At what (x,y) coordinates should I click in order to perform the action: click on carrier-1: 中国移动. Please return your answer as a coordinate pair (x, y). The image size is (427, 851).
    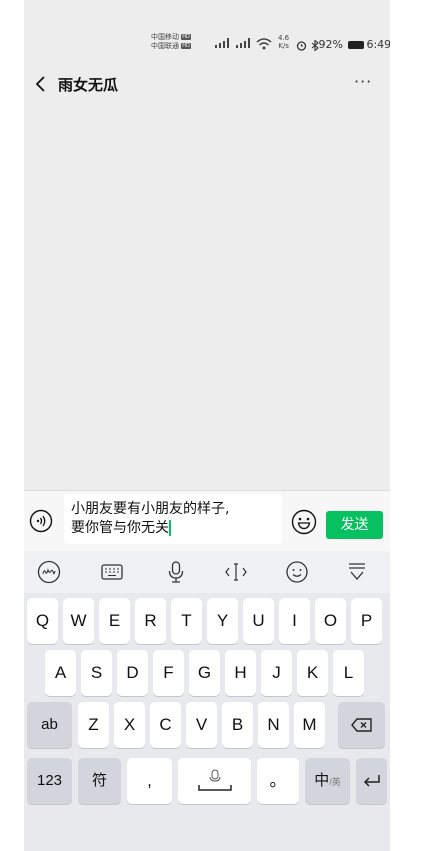
    Looking at the image, I should click on (165, 37).